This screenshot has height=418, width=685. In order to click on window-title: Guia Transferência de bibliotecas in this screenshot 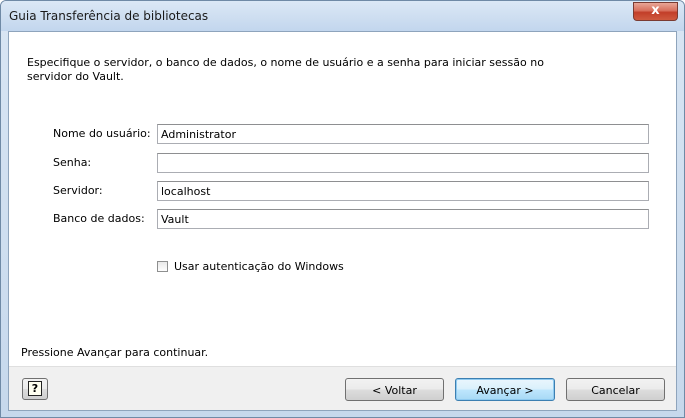, I will do `click(109, 16)`.